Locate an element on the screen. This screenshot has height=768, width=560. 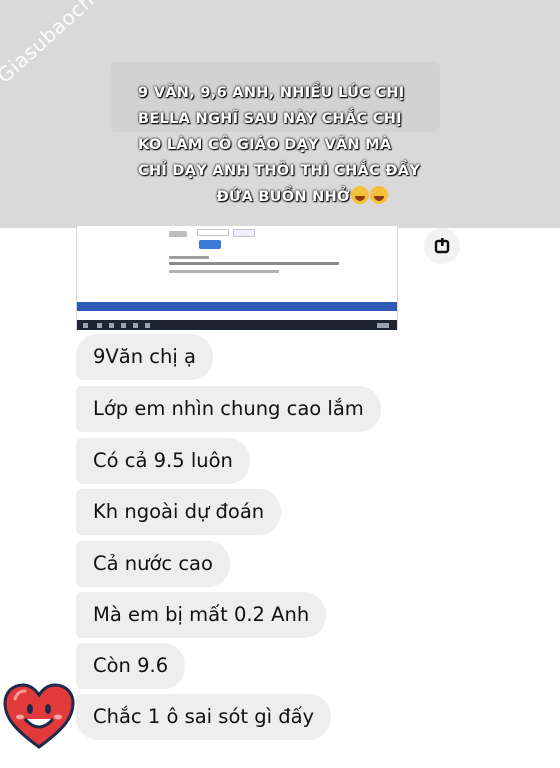
power-icon-glyph is located at coordinates (442, 246).